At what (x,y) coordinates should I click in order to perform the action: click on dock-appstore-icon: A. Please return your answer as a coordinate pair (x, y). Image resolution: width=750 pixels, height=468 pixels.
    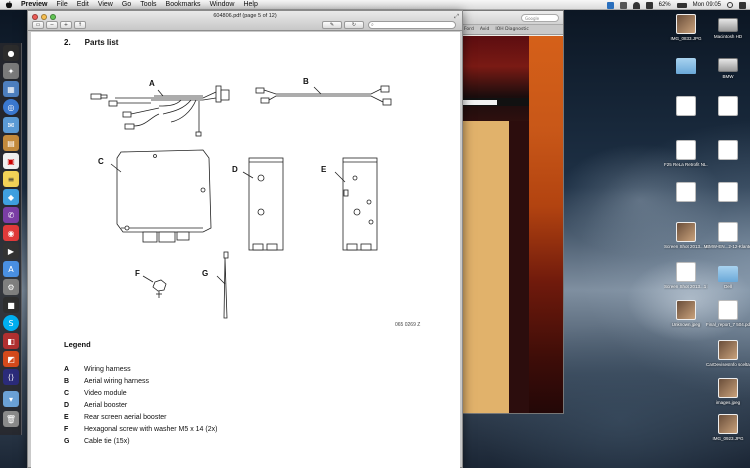
    Looking at the image, I should click on (11, 269).